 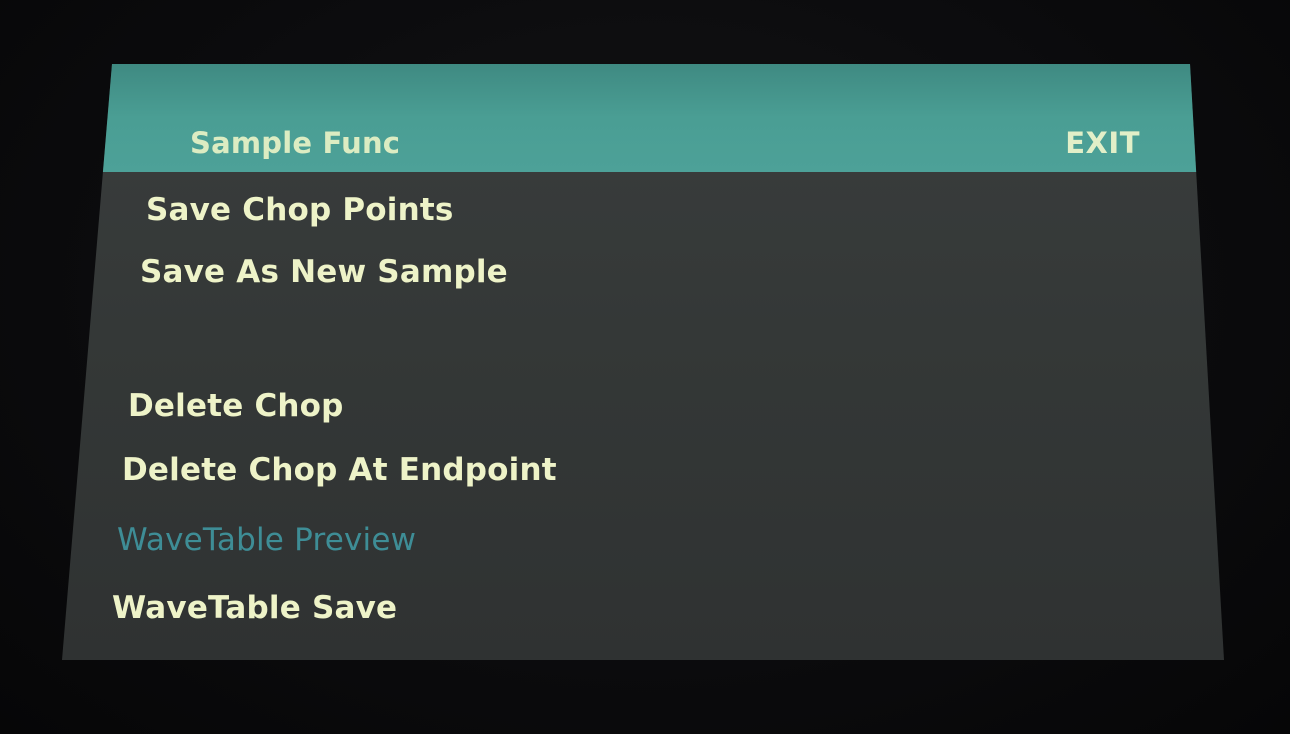 What do you see at coordinates (324, 272) in the screenshot?
I see `menu-item-save-as-new-sample: Save As New Sample` at bounding box center [324, 272].